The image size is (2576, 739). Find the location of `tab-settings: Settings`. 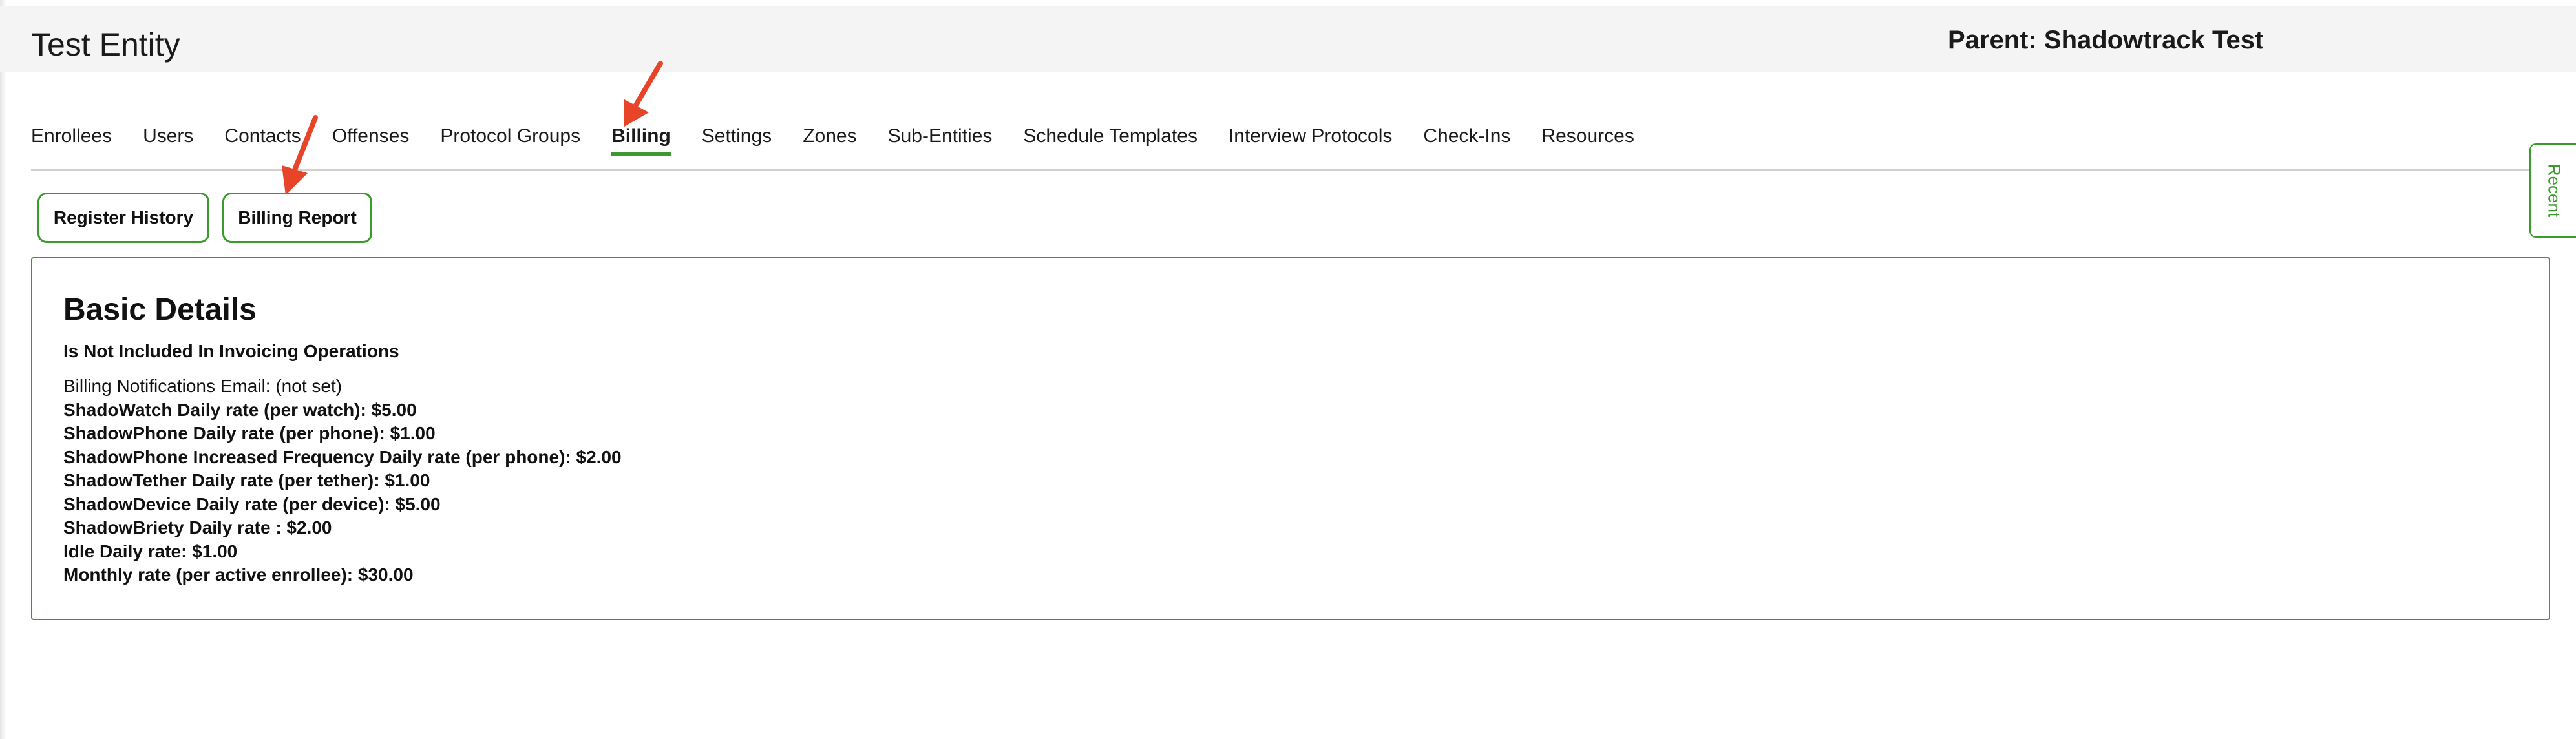

tab-settings: Settings is located at coordinates (737, 132).